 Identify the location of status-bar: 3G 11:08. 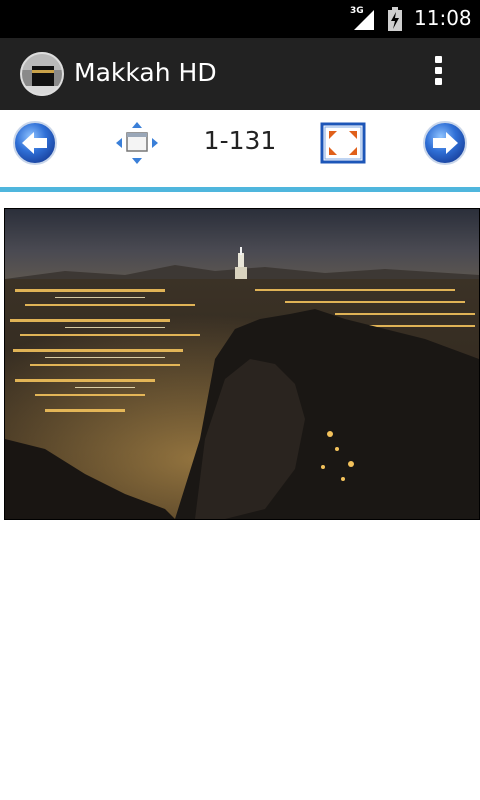
(240, 19).